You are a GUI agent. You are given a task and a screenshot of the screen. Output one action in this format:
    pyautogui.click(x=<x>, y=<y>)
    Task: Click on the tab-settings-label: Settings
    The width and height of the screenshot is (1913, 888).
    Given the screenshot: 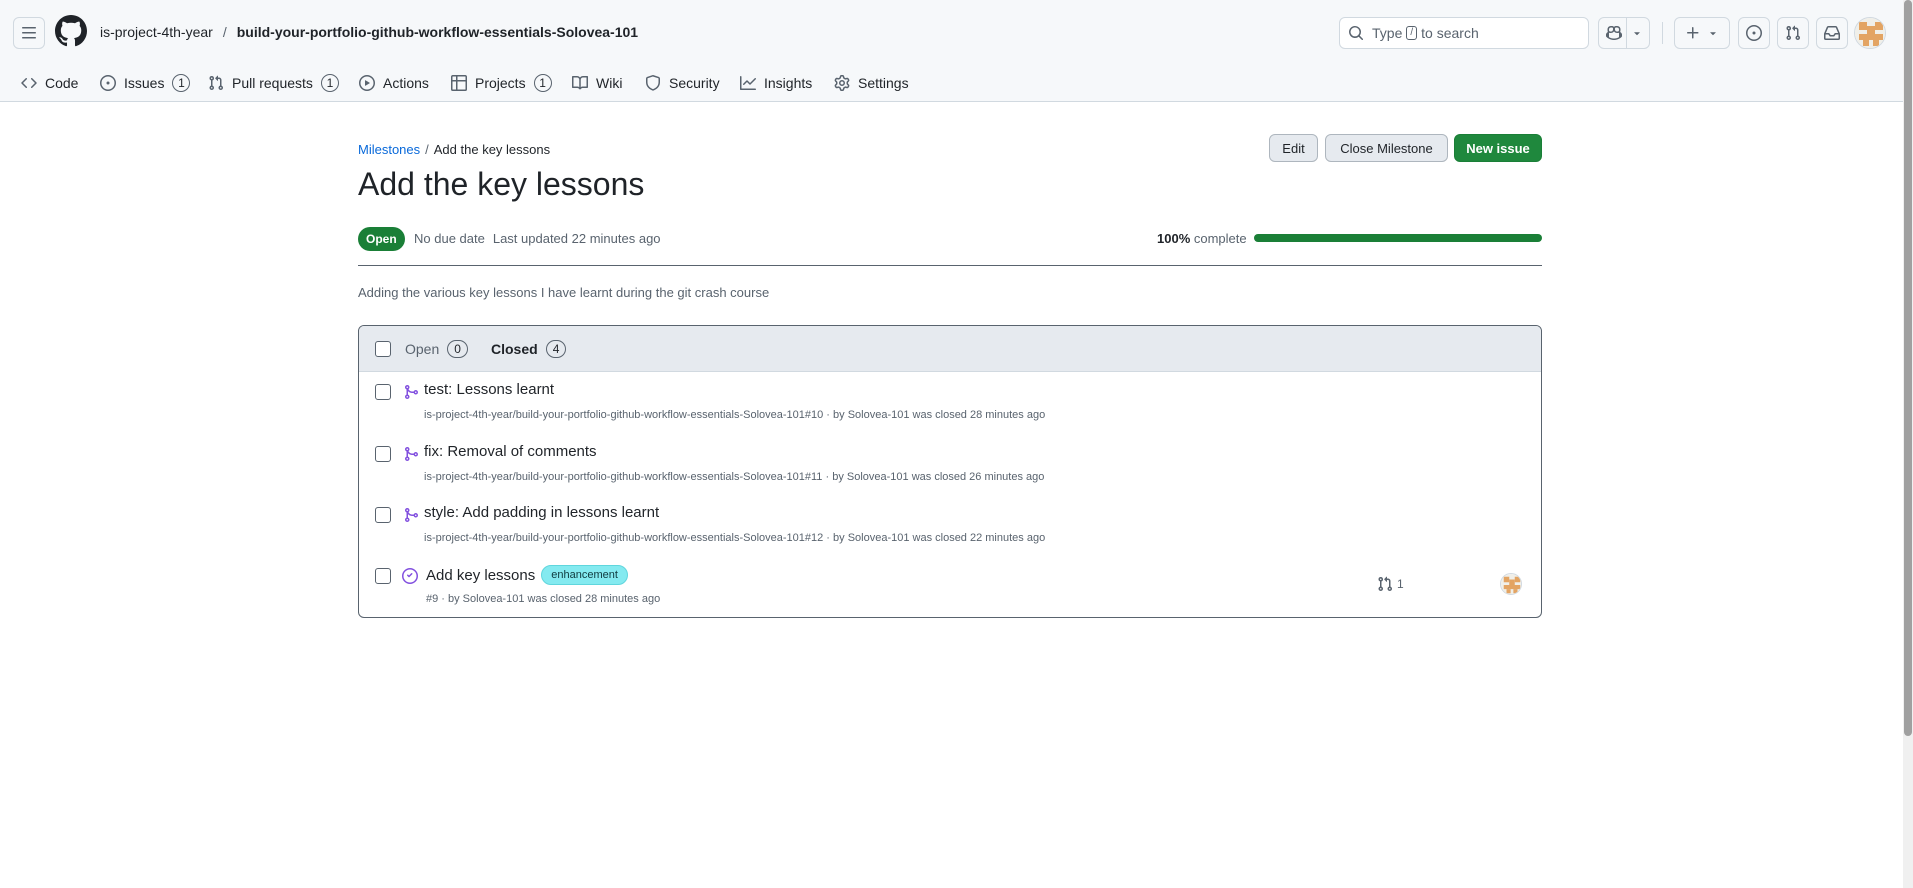 What is the action you would take?
    pyautogui.click(x=883, y=83)
    